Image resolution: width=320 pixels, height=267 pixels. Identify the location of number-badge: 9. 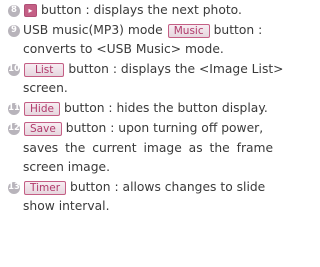
(14, 30).